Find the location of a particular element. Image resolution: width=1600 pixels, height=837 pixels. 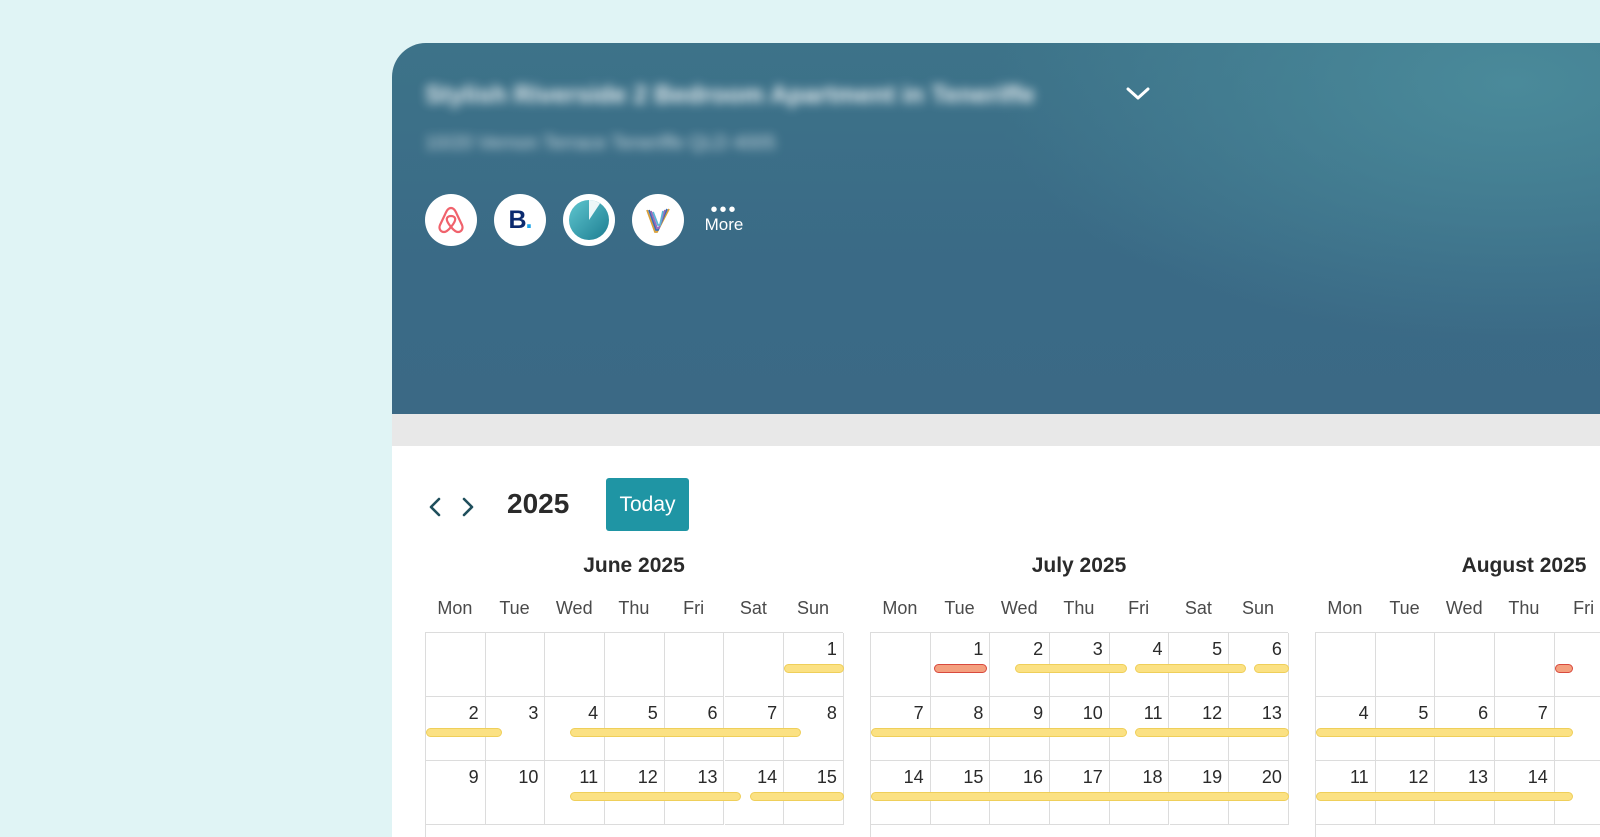

day-cell: 9 is located at coordinates (456, 793).